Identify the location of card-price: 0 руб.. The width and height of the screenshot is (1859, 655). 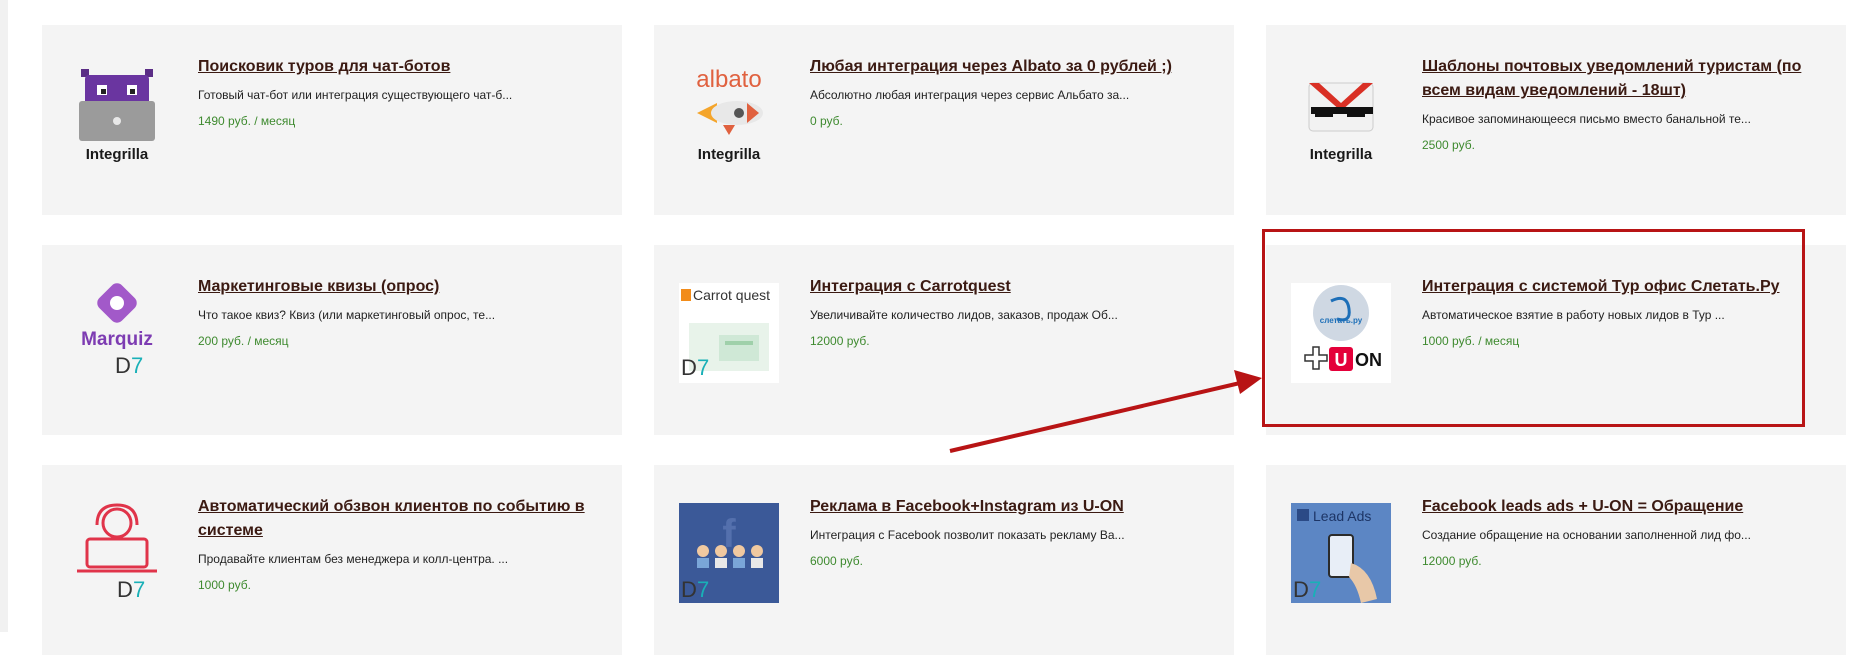
(826, 121).